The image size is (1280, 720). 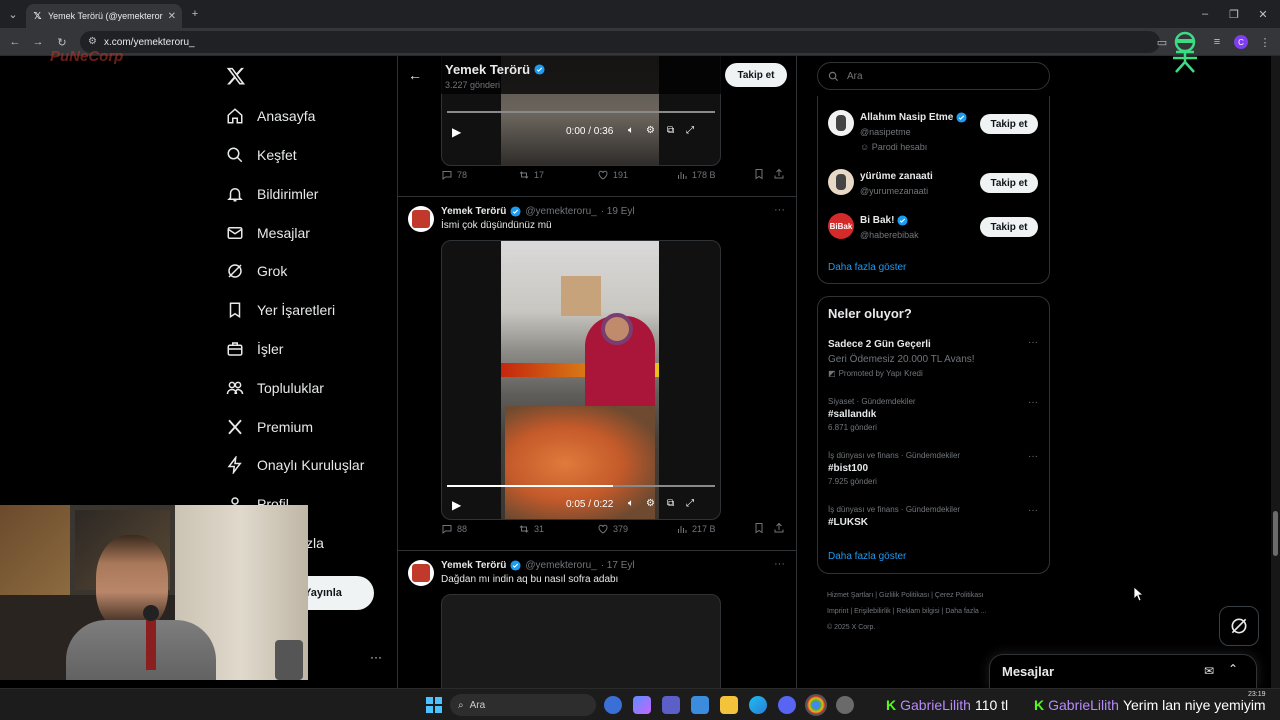 I want to click on search-box, so click(x=933, y=76).